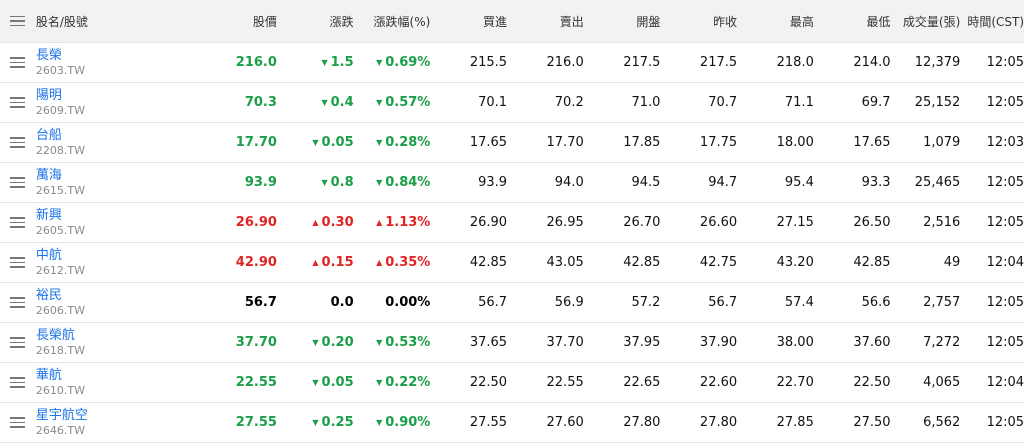  I want to click on prev-close-cell: 26.60, so click(718, 222).